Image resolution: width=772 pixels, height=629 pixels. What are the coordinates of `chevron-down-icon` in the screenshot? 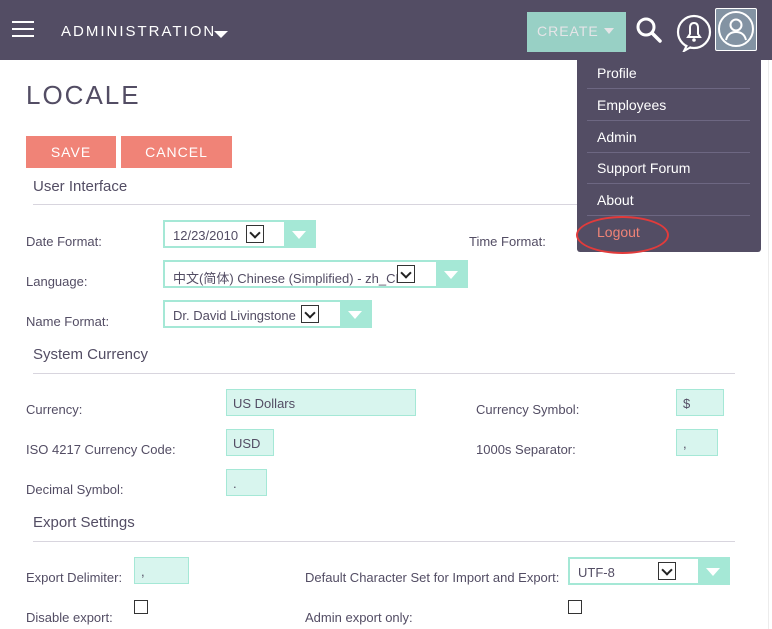 It's located at (221, 34).